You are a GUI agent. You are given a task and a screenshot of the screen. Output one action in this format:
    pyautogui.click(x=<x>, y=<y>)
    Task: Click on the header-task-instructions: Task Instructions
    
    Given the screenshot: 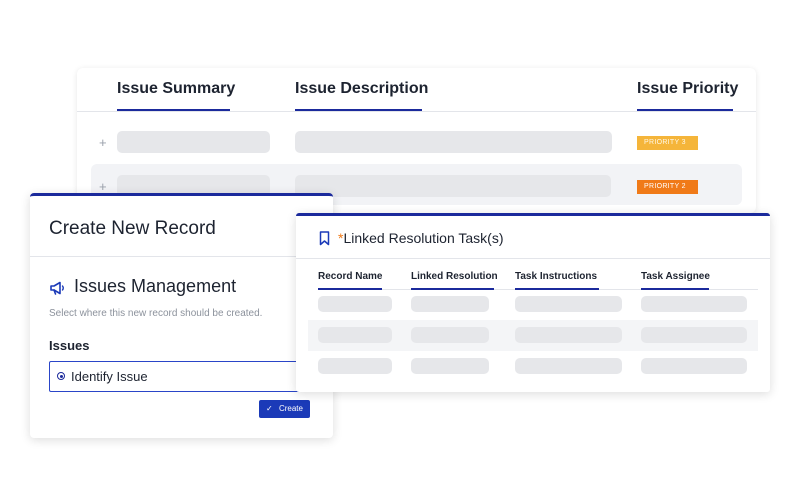 What is the action you would take?
    pyautogui.click(x=556, y=276)
    